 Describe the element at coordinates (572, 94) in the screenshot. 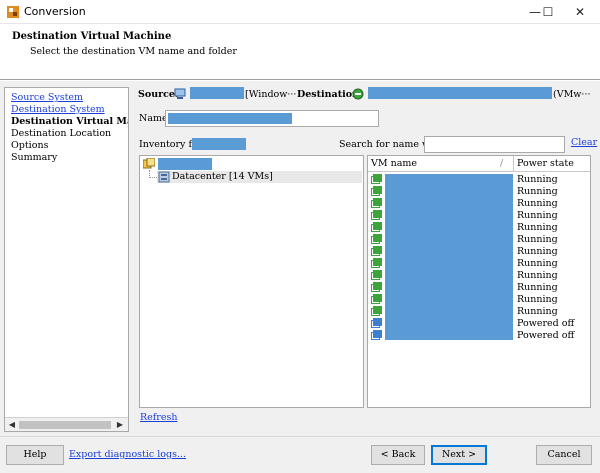

I see `destination-value: (VMw···` at that location.